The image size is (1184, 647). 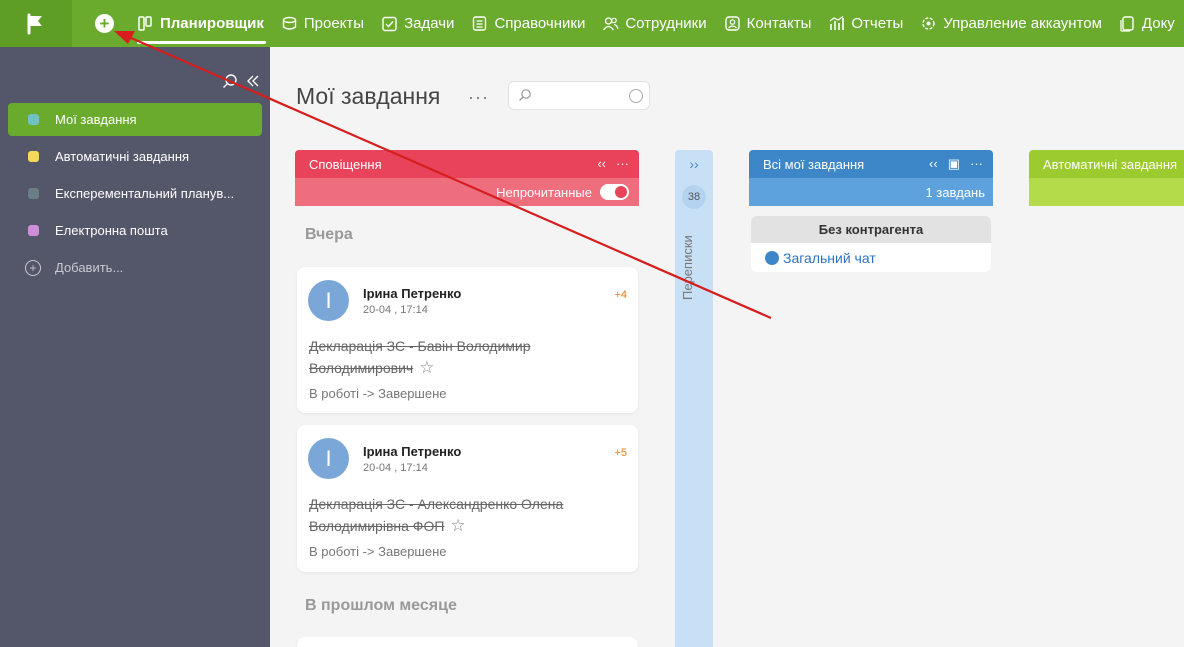 What do you see at coordinates (694, 164) in the screenshot?
I see `expand-column-icon: ››` at bounding box center [694, 164].